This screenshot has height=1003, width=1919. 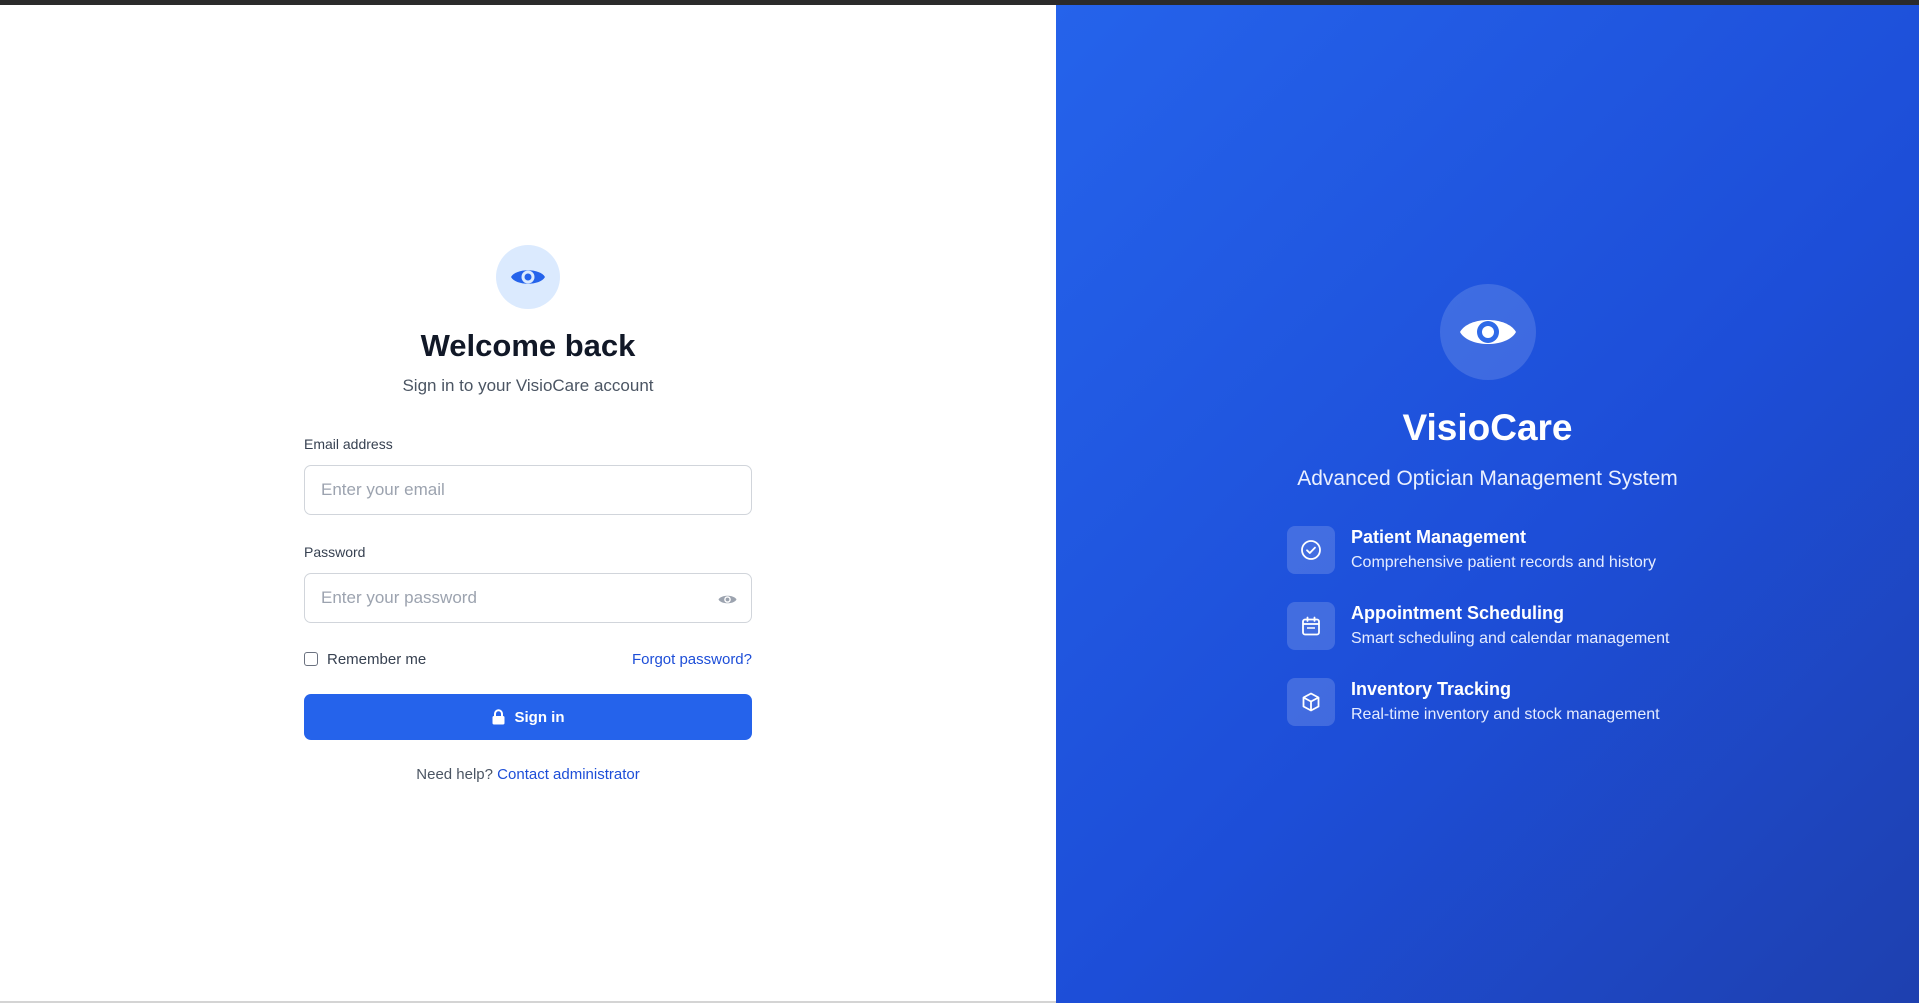 What do you see at coordinates (377, 659) in the screenshot?
I see `remember-me-label: Remember me` at bounding box center [377, 659].